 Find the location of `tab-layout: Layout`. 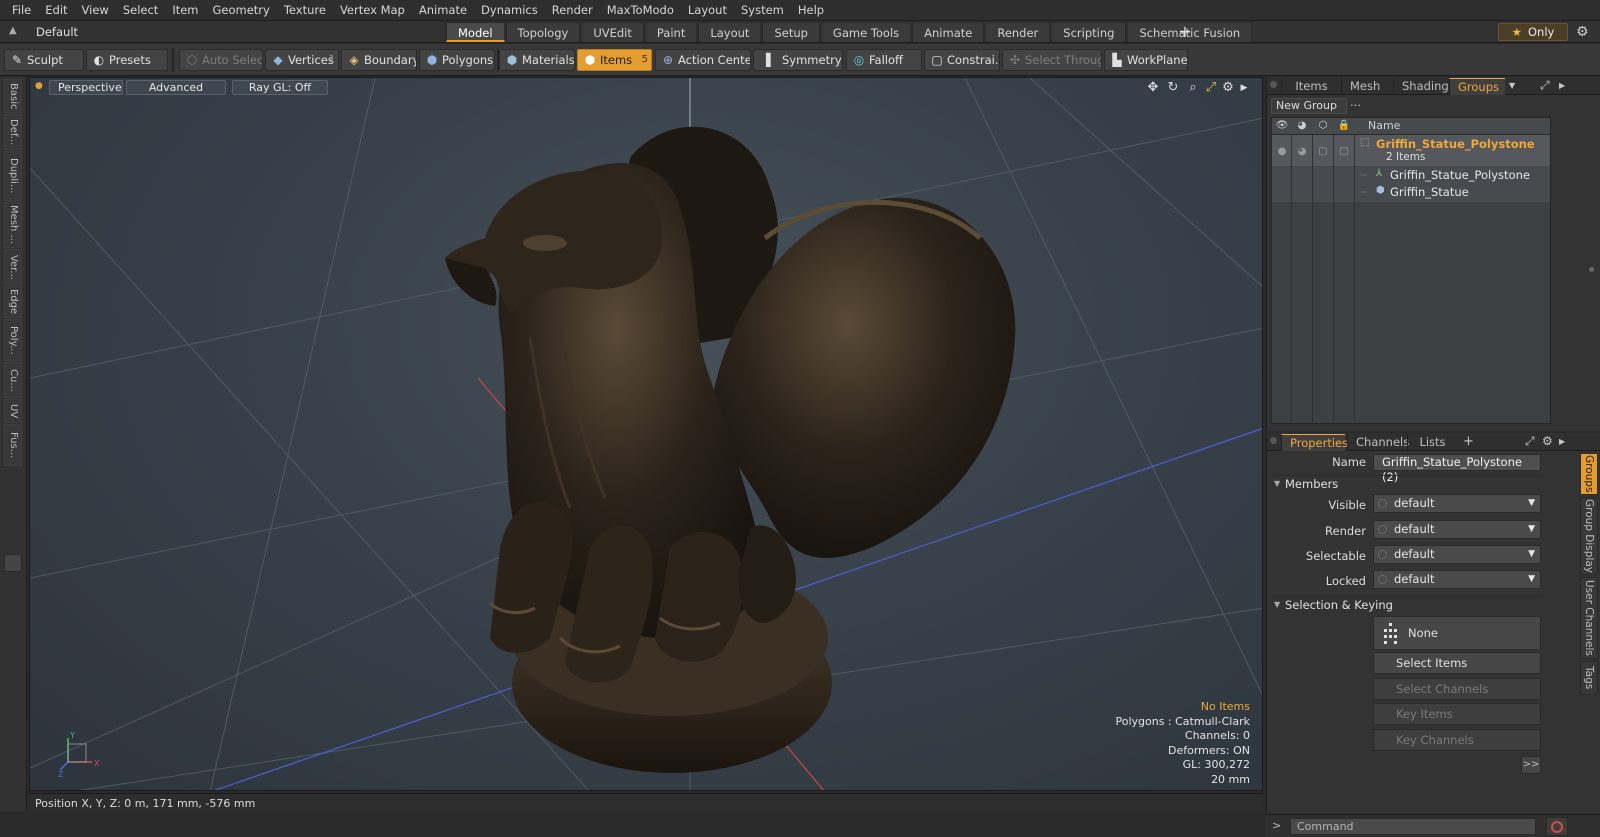

tab-layout: Layout is located at coordinates (730, 32).